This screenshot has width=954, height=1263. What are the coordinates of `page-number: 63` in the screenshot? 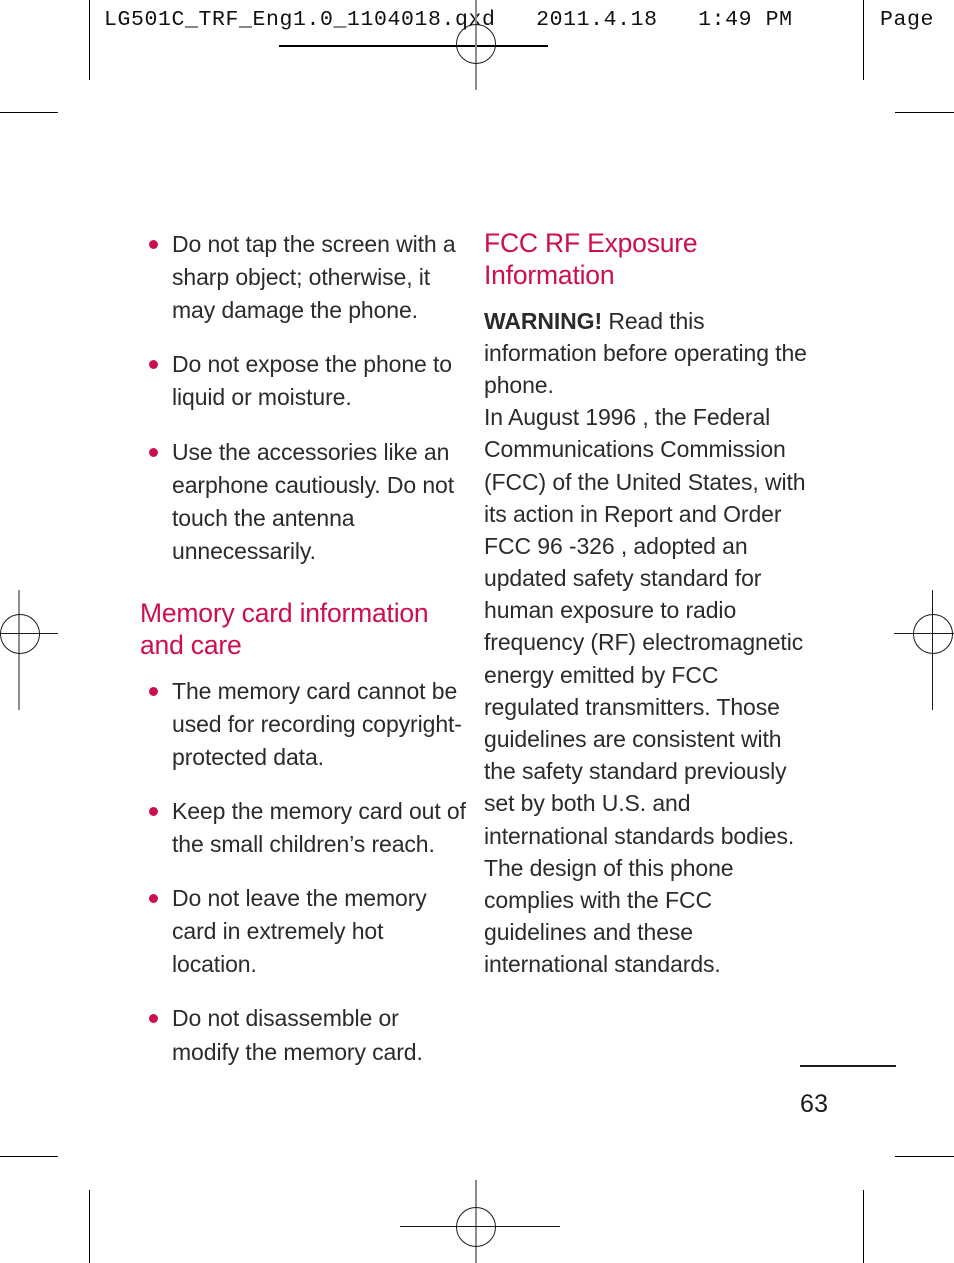 It's located at (814, 1104).